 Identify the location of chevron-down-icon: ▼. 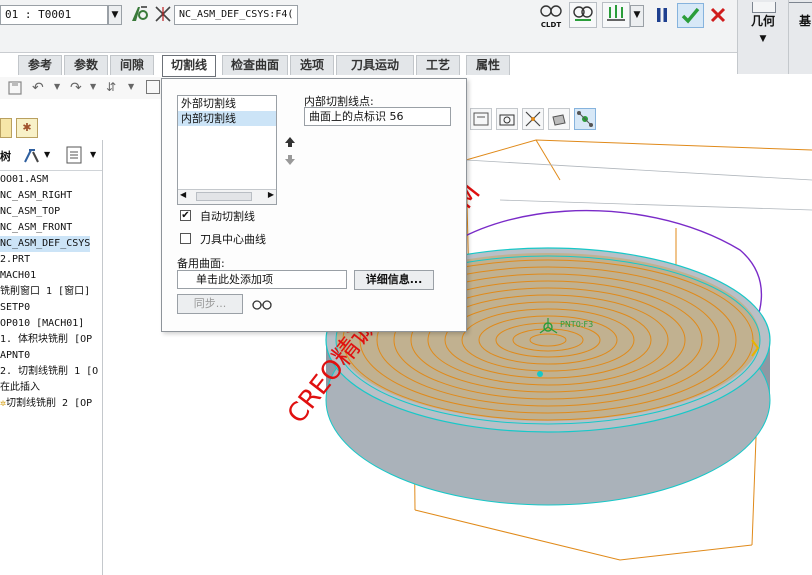
(763, 39).